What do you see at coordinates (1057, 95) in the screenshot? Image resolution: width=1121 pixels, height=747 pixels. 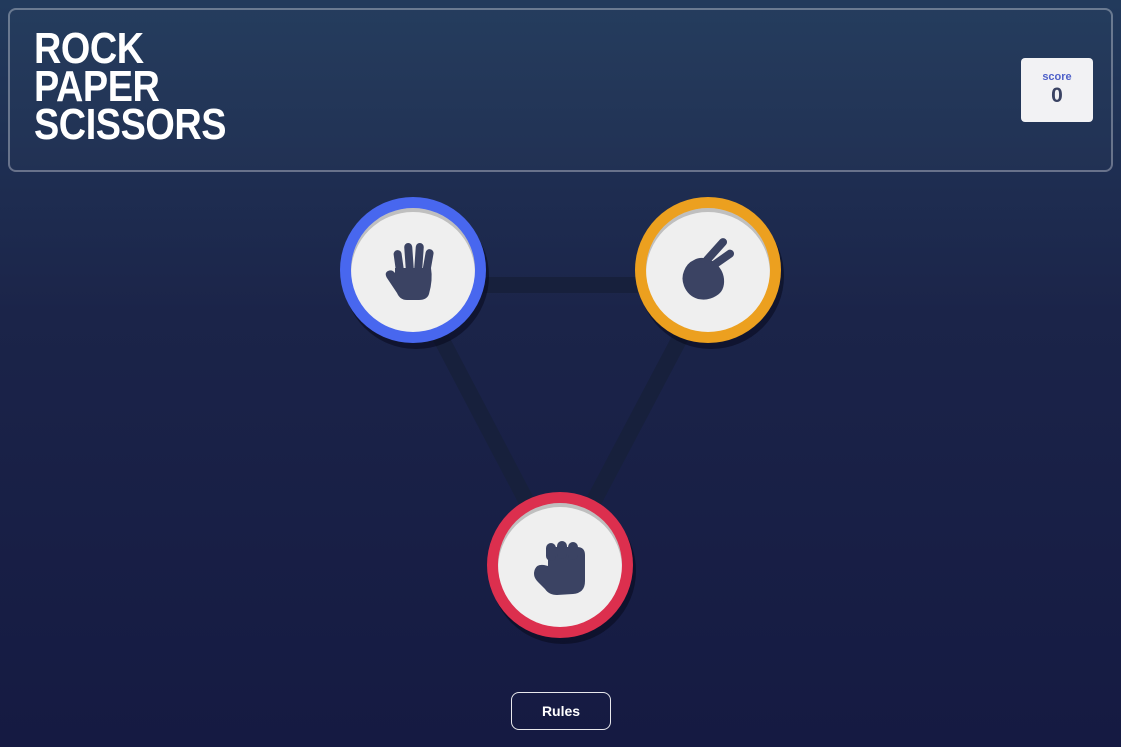 I see `score-value: 0` at bounding box center [1057, 95].